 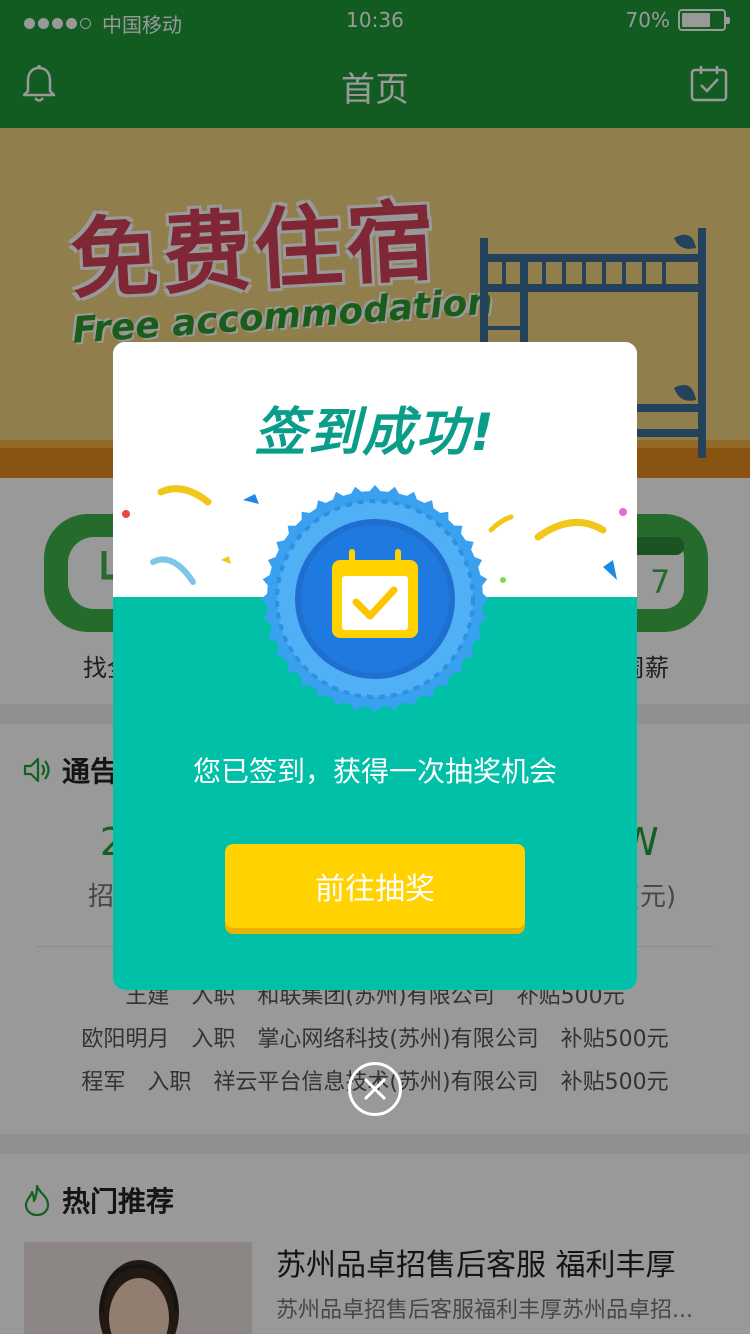 I want to click on dialog-title: 签到成功!, so click(x=375, y=433).